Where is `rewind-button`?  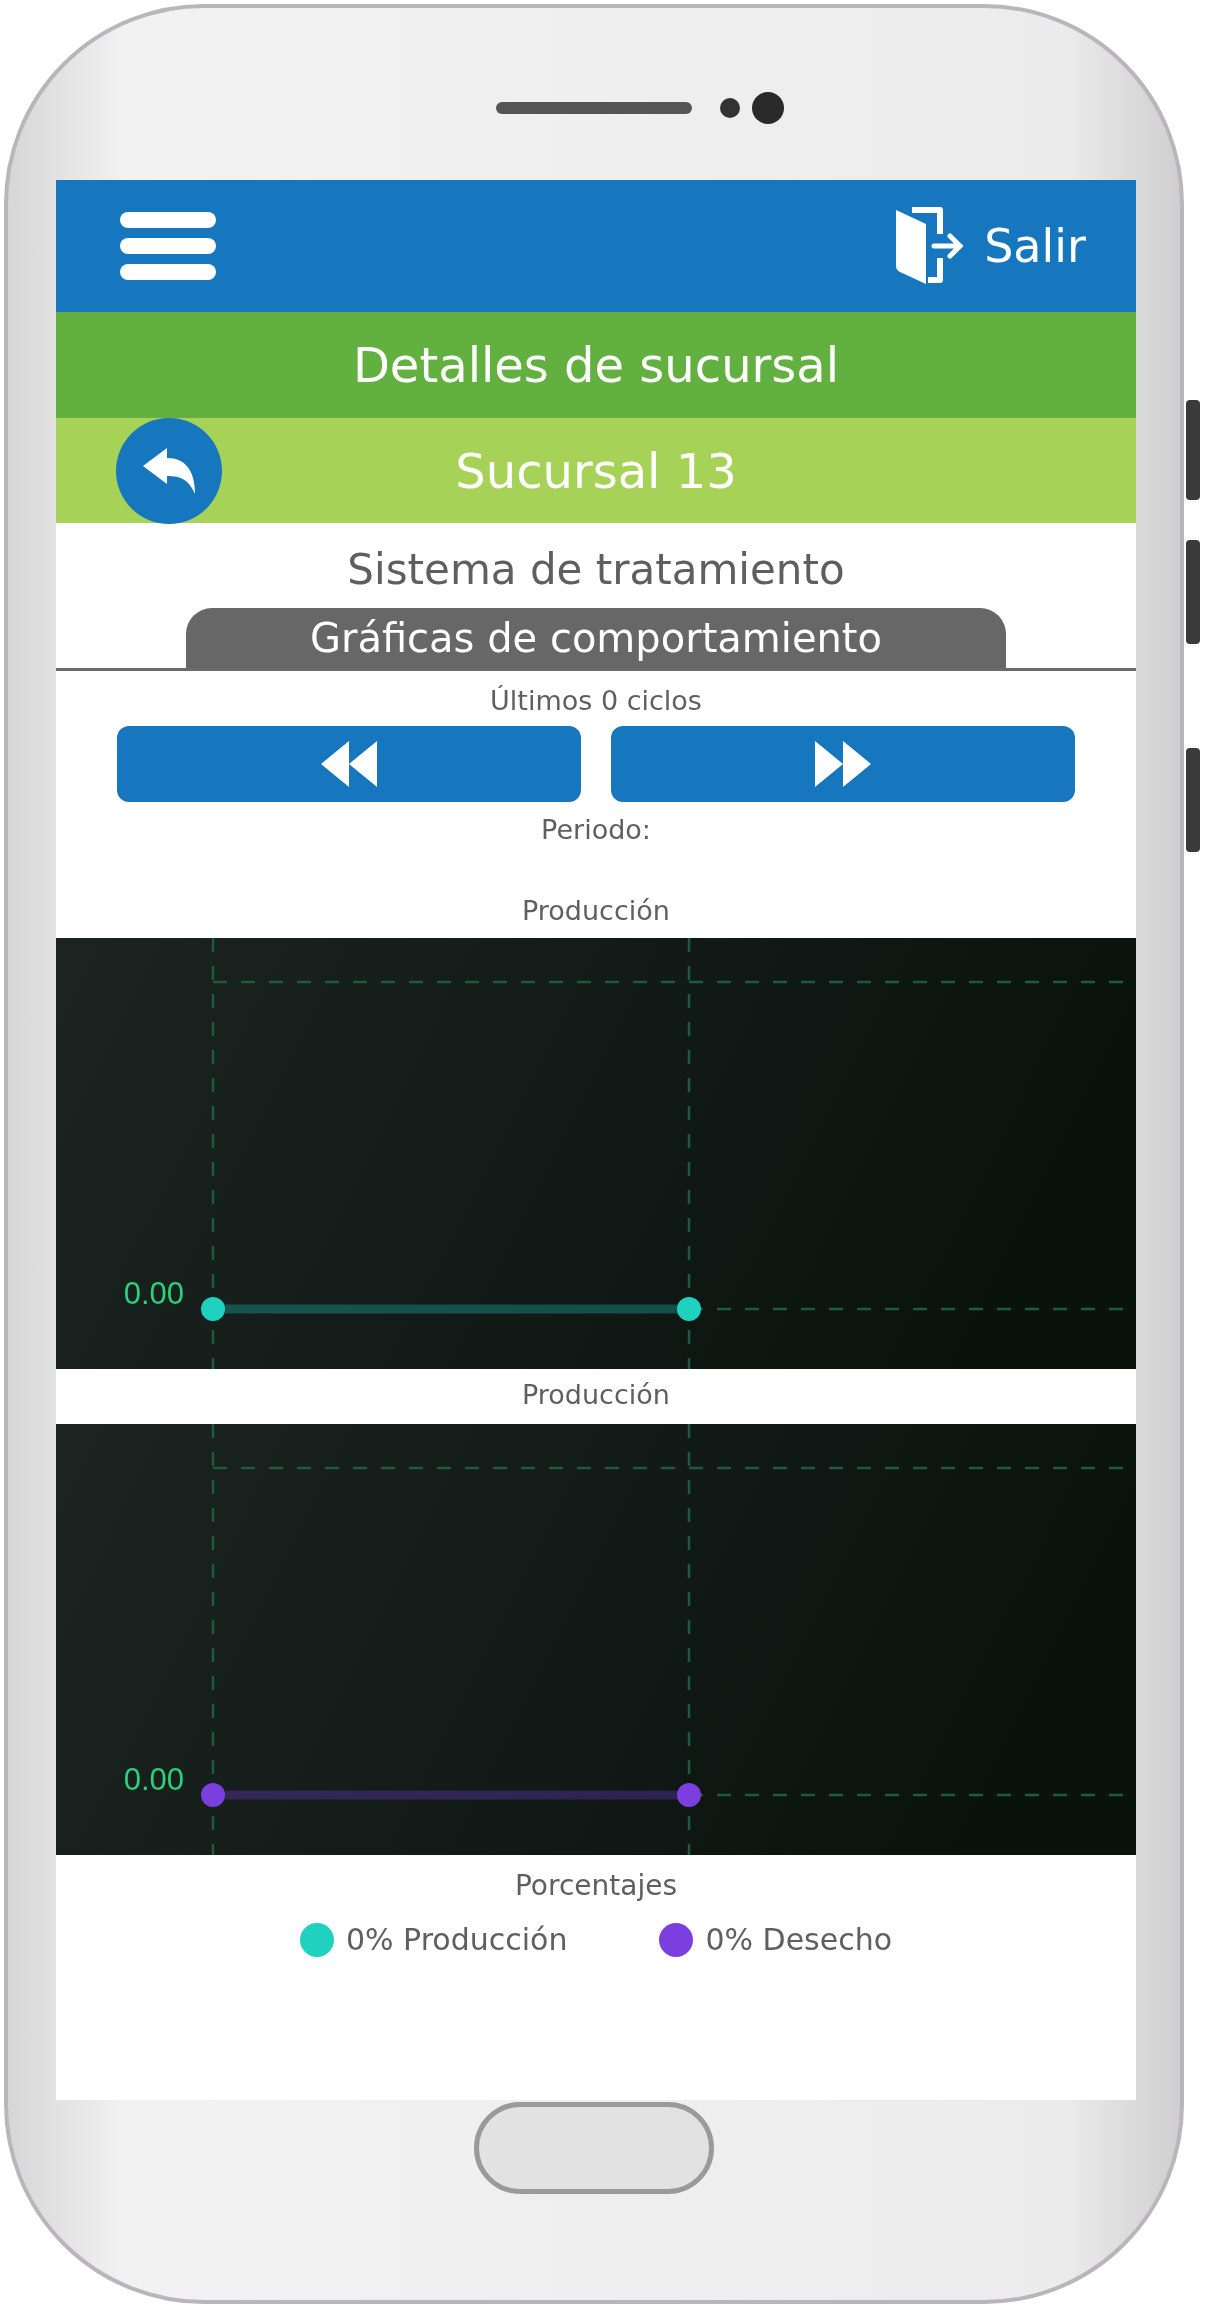
rewind-button is located at coordinates (349, 764).